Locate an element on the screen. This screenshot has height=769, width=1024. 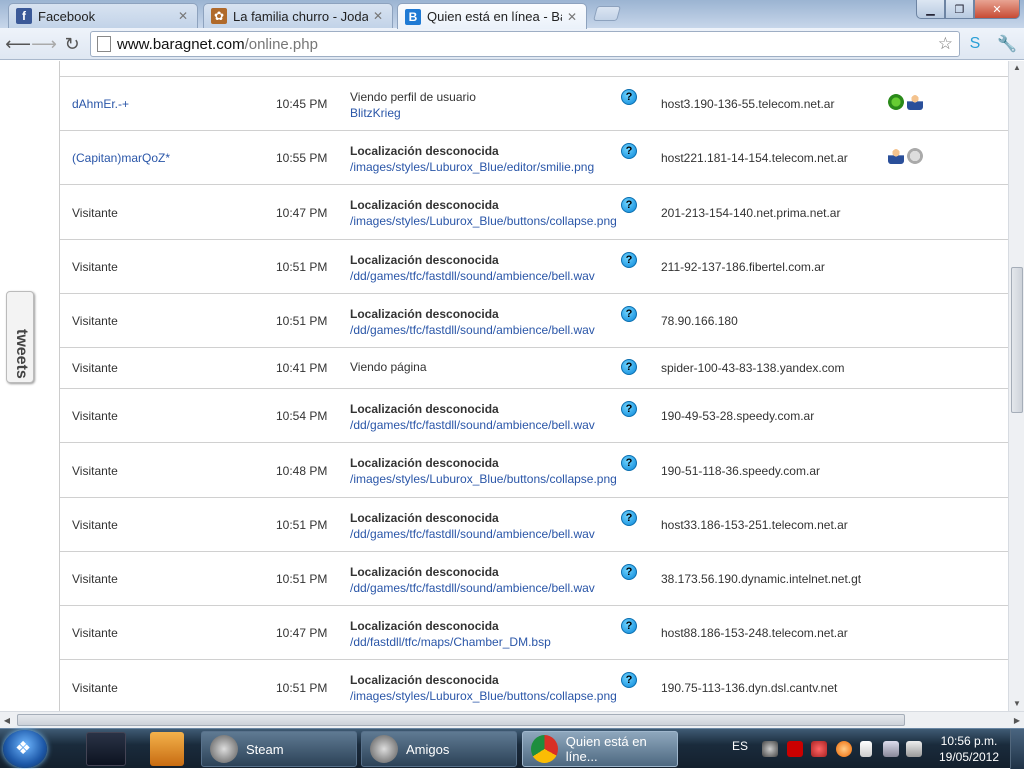
scroll-left-icon: ◀ is located at coordinates (7, 720).